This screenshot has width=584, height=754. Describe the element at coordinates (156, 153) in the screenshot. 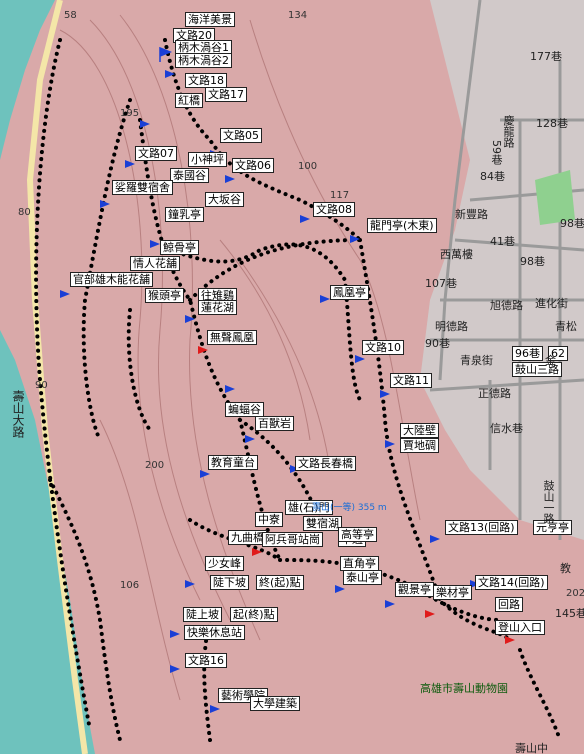

I see `trail-label: 文路07` at that location.